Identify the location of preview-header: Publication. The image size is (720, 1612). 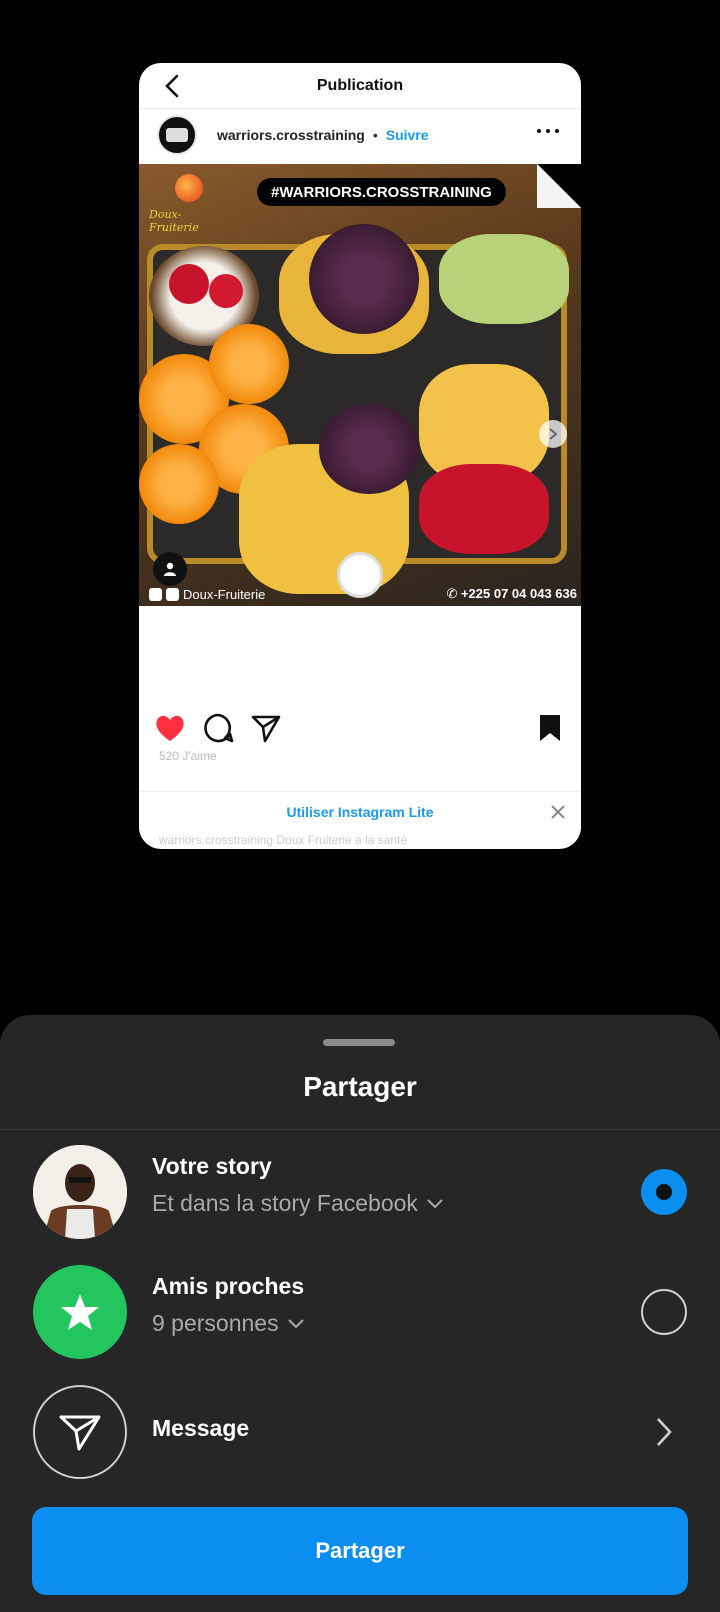
(360, 86).